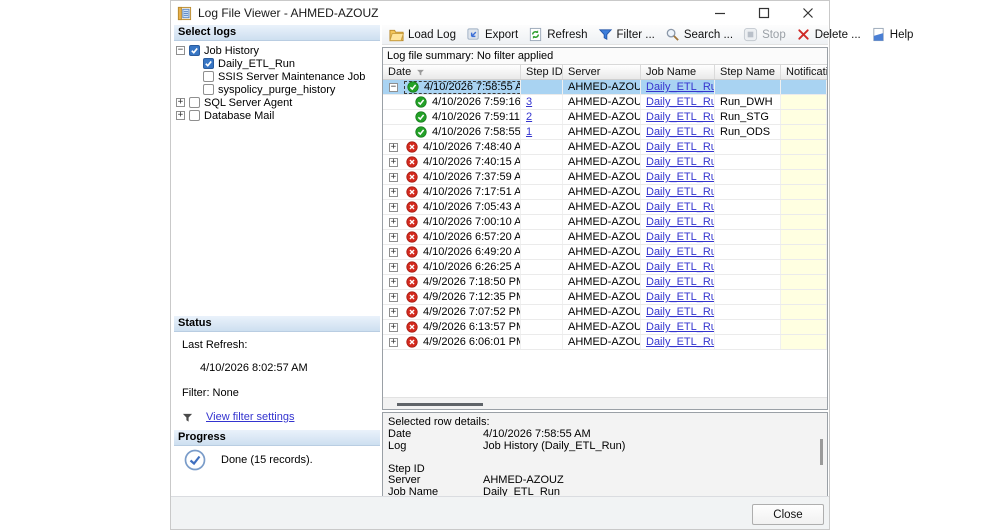 This screenshot has height=531, width=1000. Describe the element at coordinates (440, 404) in the screenshot. I see `hscroll-thumb` at that location.